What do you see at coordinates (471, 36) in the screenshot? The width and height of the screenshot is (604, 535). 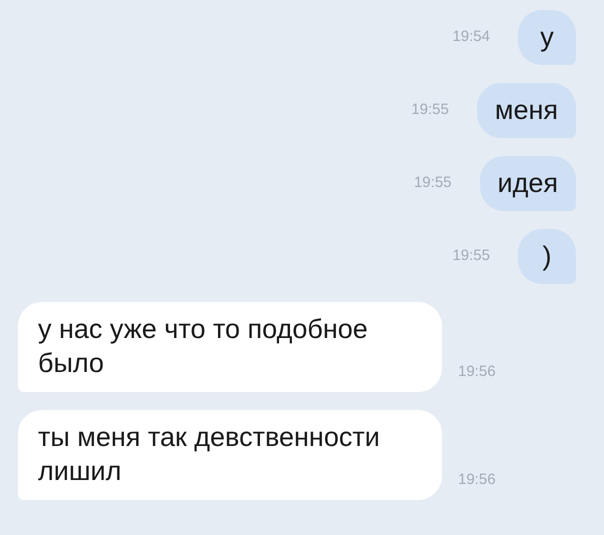 I see `message-time: 19:54` at bounding box center [471, 36].